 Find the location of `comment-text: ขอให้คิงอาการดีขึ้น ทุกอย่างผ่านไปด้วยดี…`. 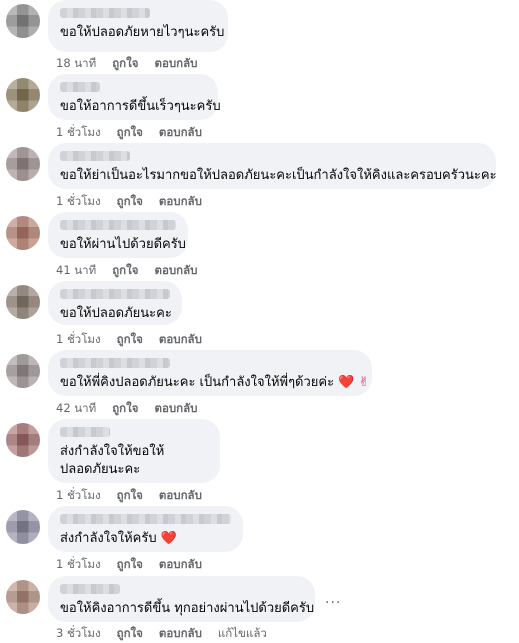

comment-text: ขอให้คิงอาการดีขึ้น ทุกอย่างผ่านไปด้วยดี… is located at coordinates (187, 608).